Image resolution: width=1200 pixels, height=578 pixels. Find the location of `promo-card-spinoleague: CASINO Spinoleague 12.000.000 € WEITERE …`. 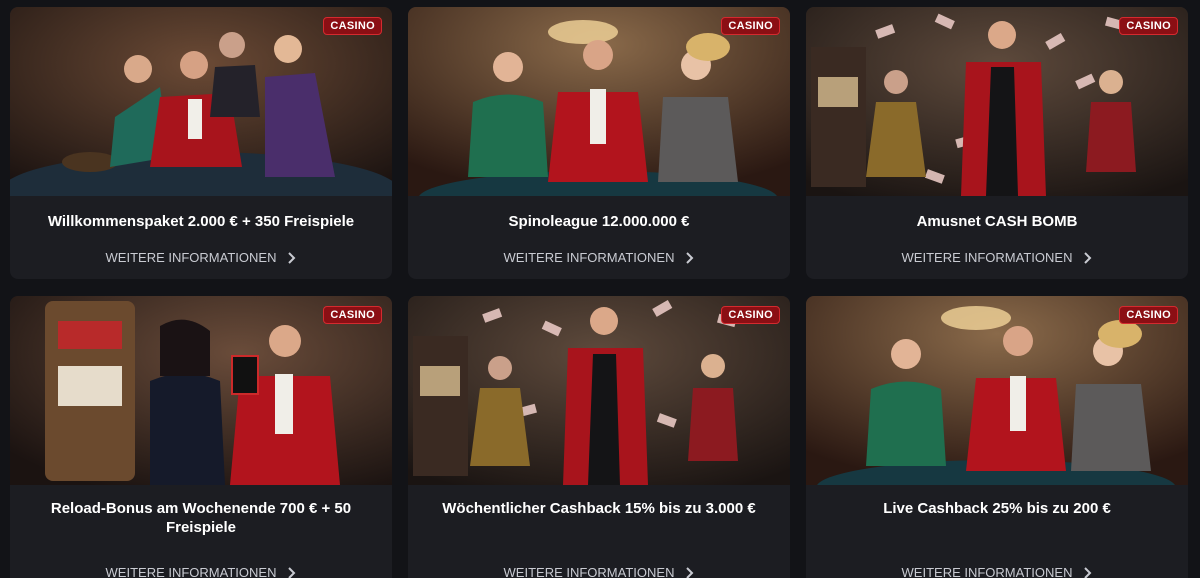

promo-card-spinoleague: CASINO Spinoleague 12.000.000 € WEITERE … is located at coordinates (599, 143).